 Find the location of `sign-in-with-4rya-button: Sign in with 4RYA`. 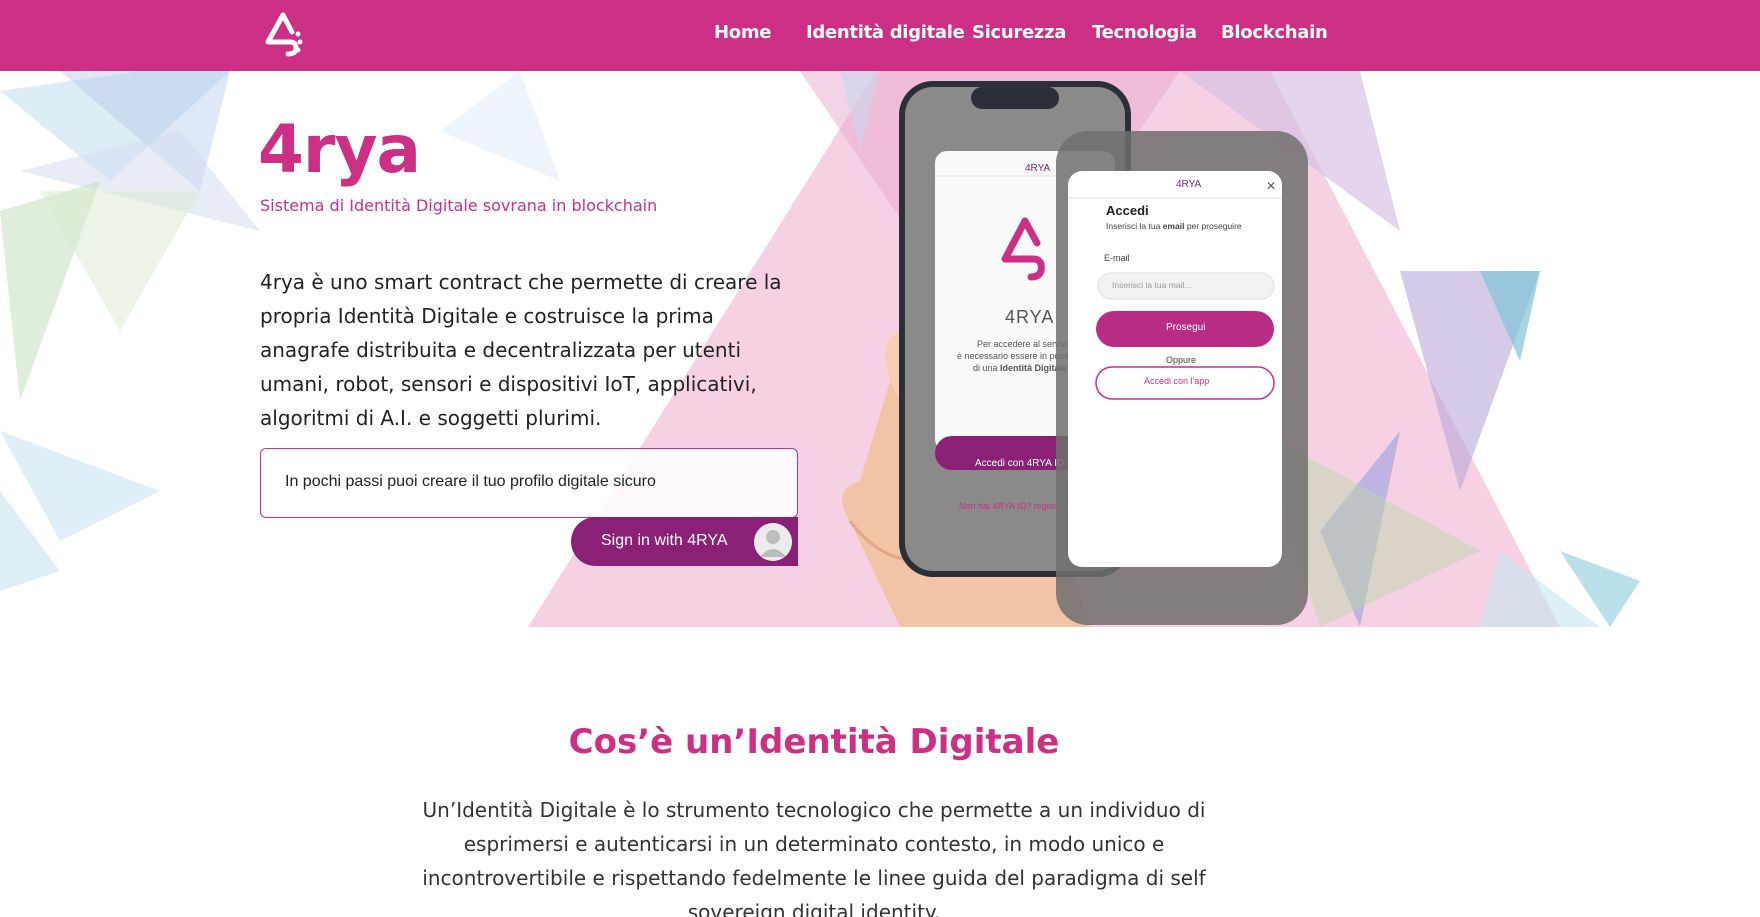

sign-in-with-4rya-button: Sign in with 4RYA is located at coordinates (684, 541).